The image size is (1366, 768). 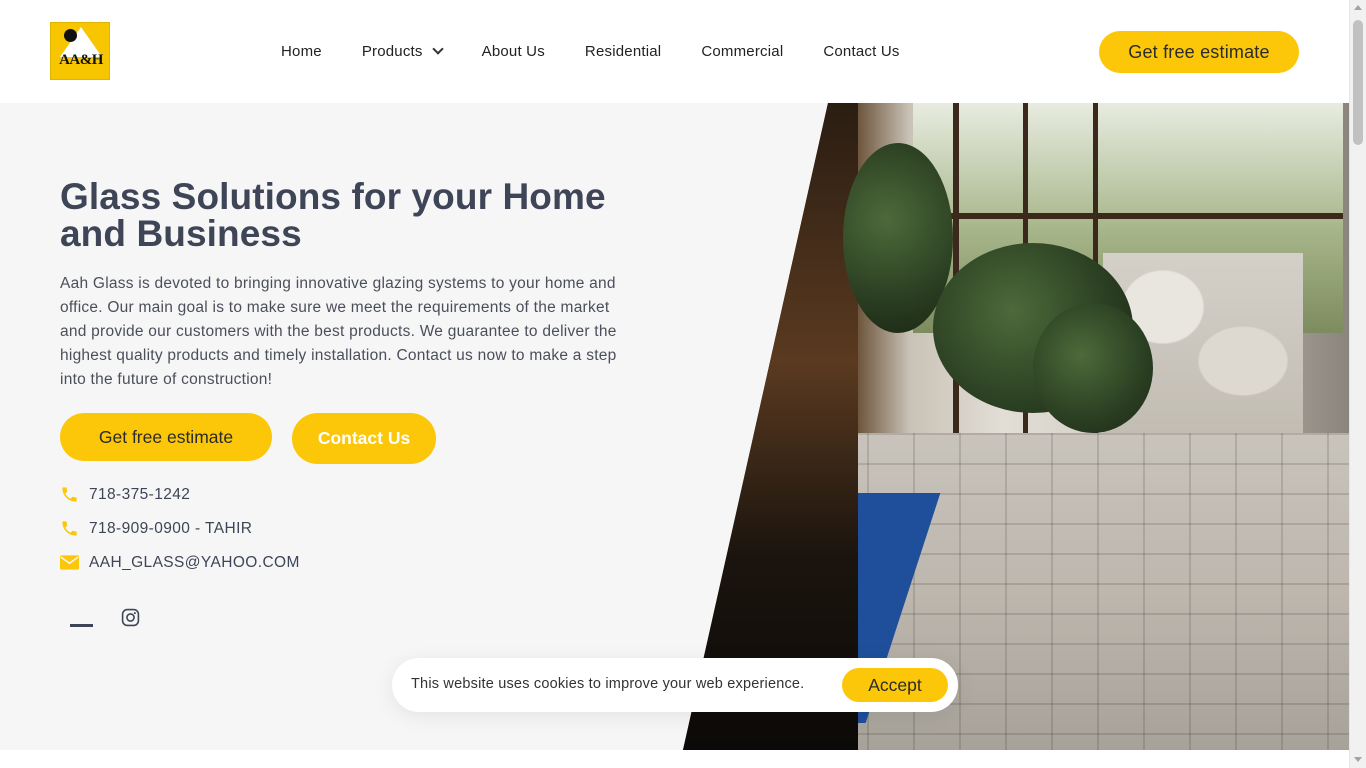 I want to click on logo-dot, so click(x=70, y=35).